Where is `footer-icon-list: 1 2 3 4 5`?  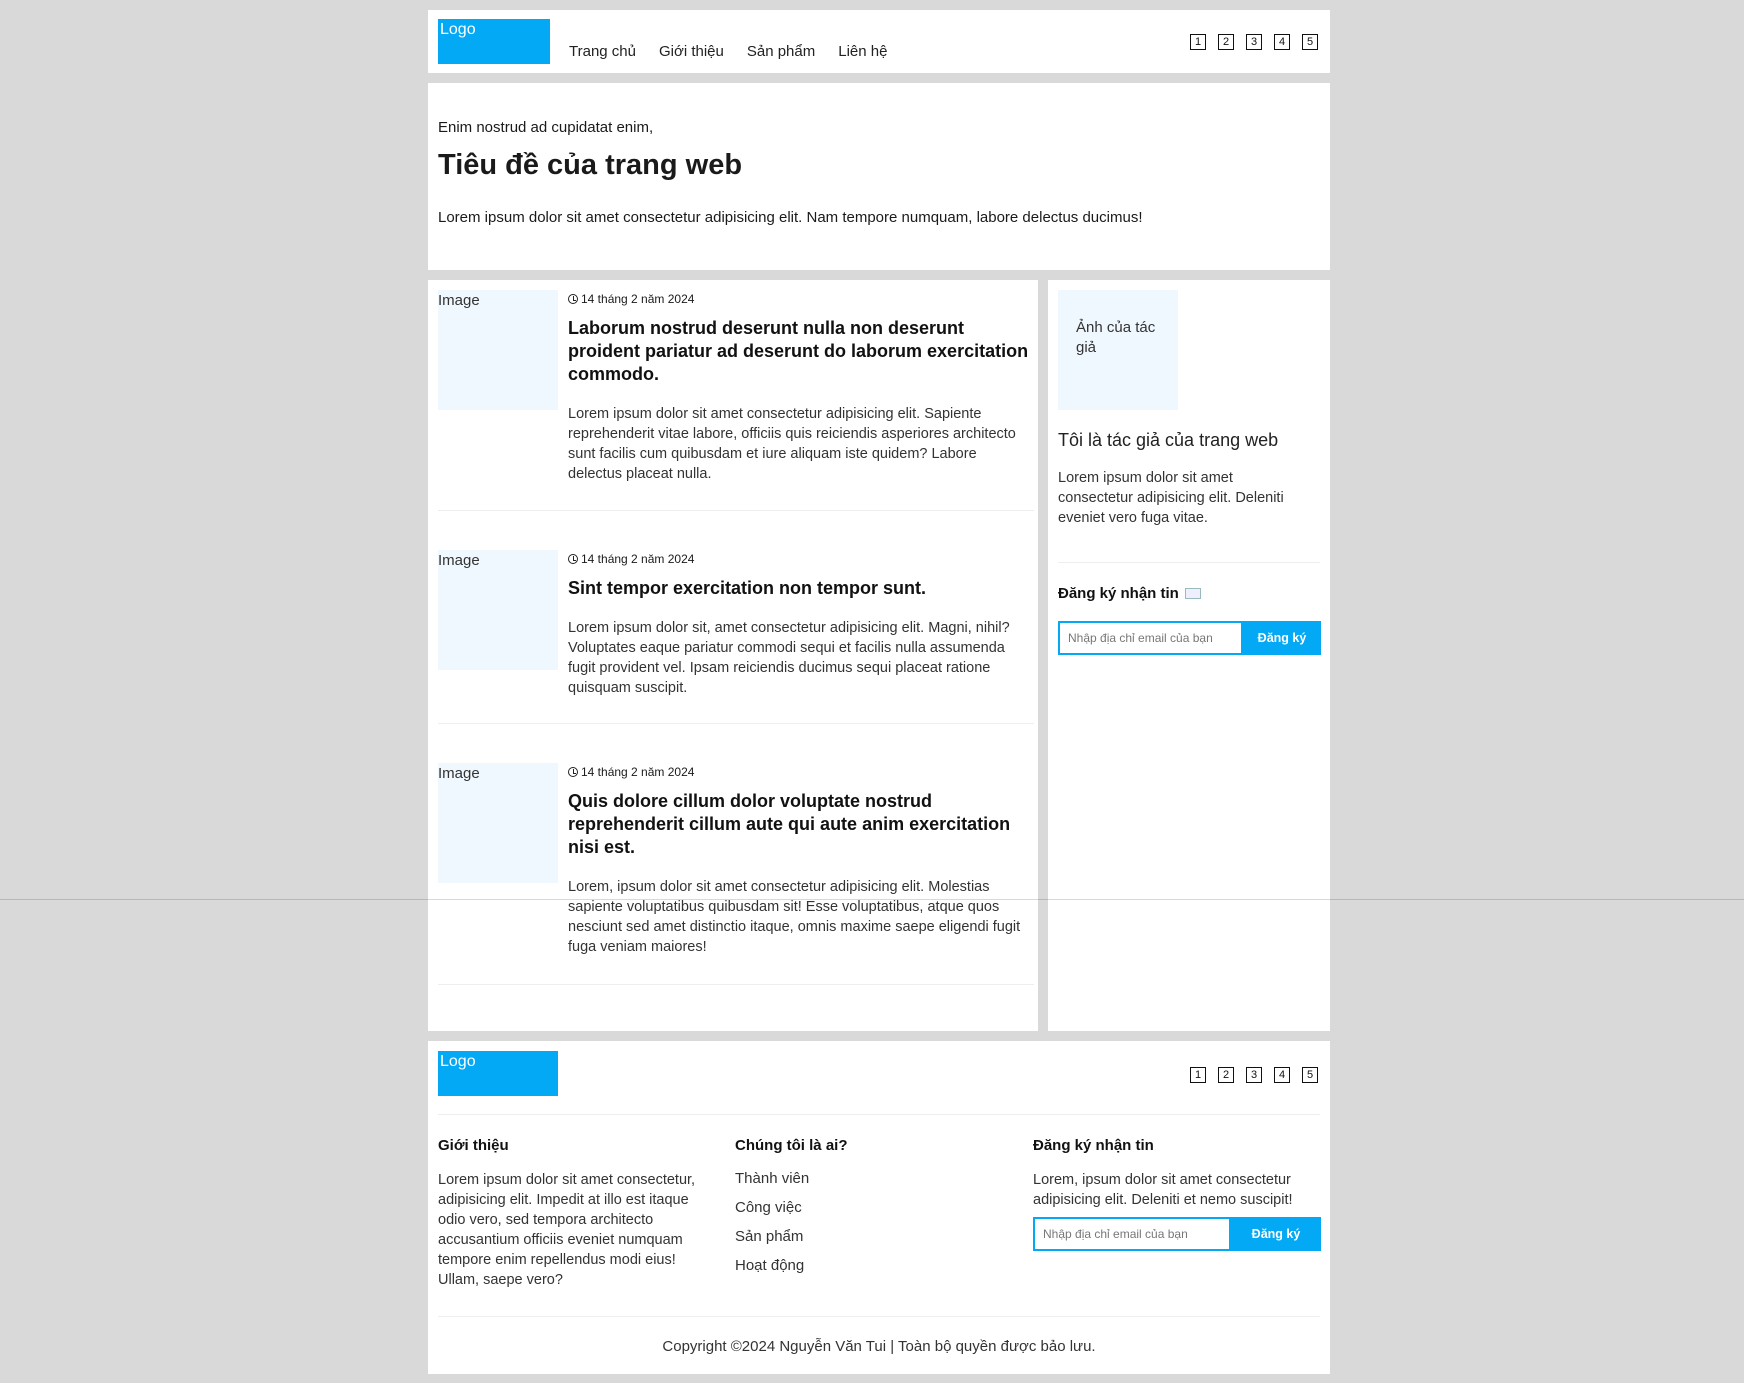 footer-icon-list: 1 2 3 4 5 is located at coordinates (1254, 1075).